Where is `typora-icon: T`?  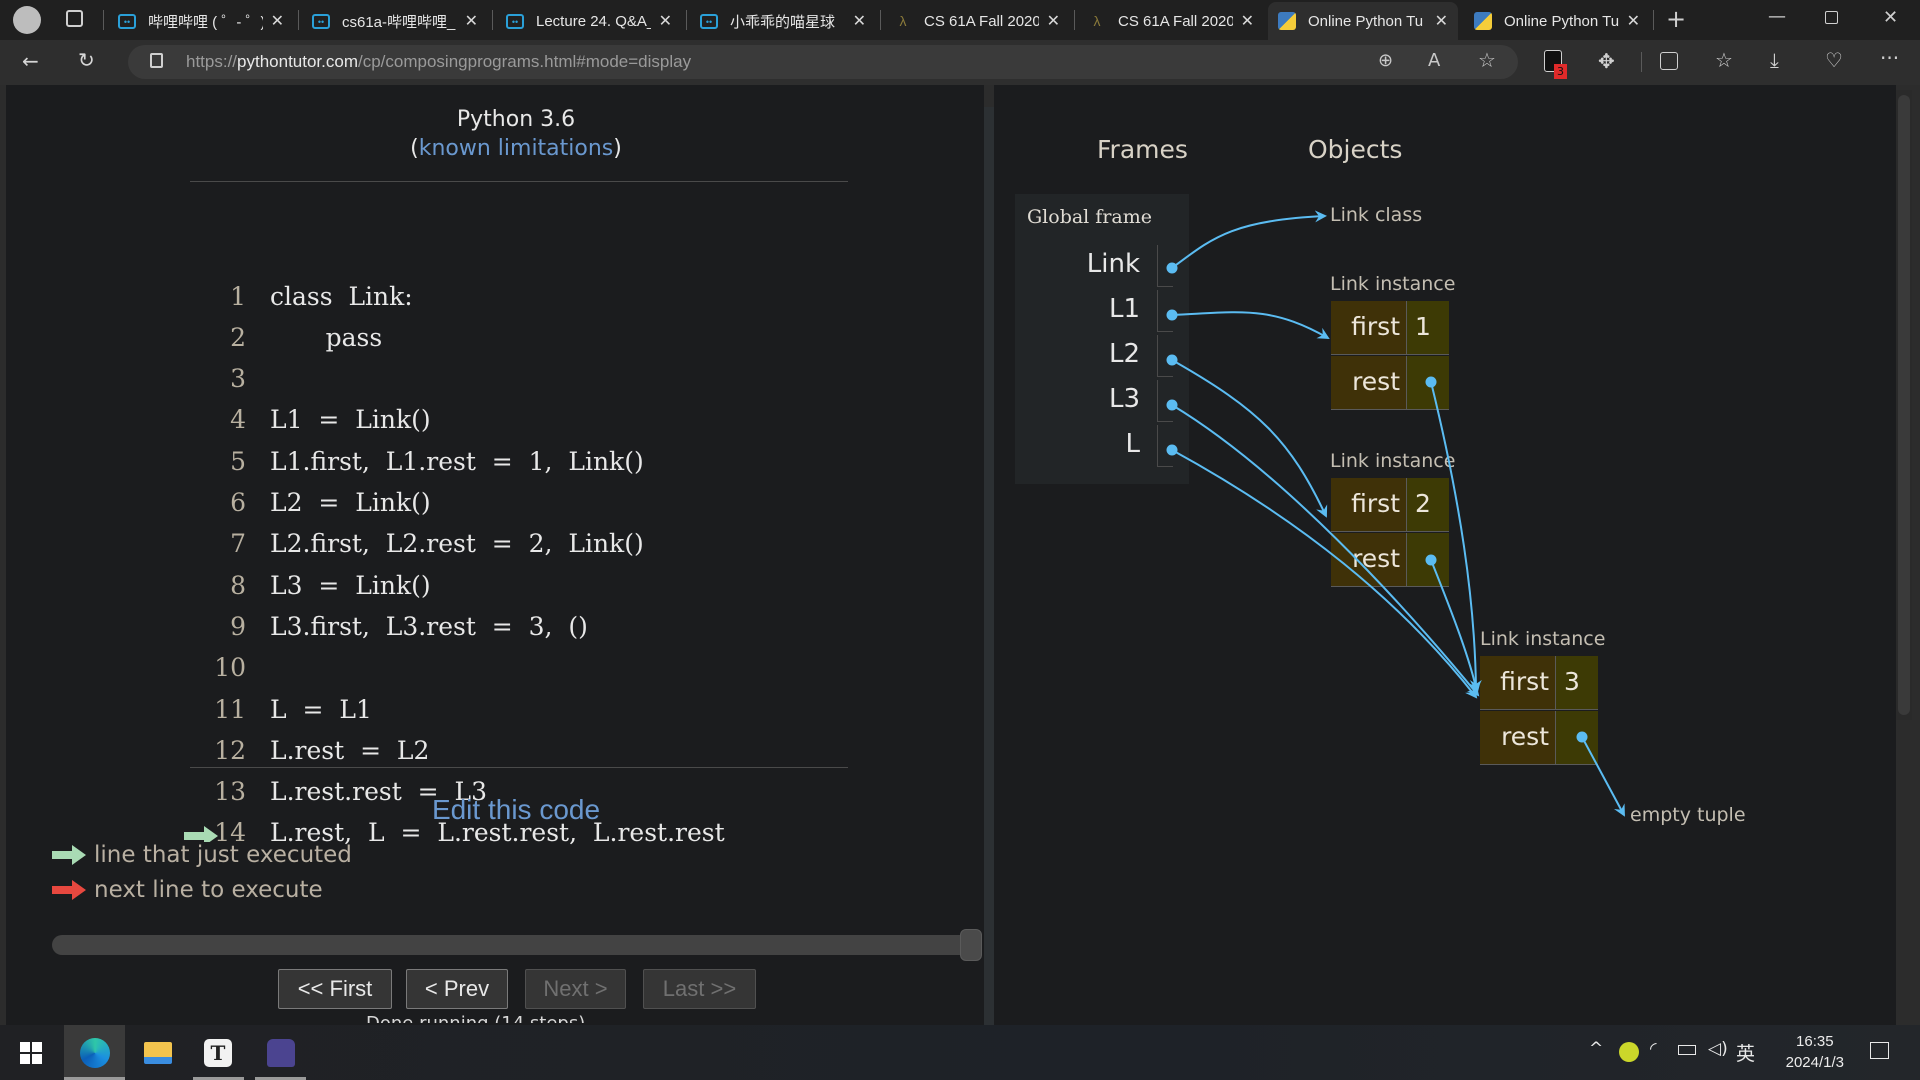 typora-icon: T is located at coordinates (218, 1052).